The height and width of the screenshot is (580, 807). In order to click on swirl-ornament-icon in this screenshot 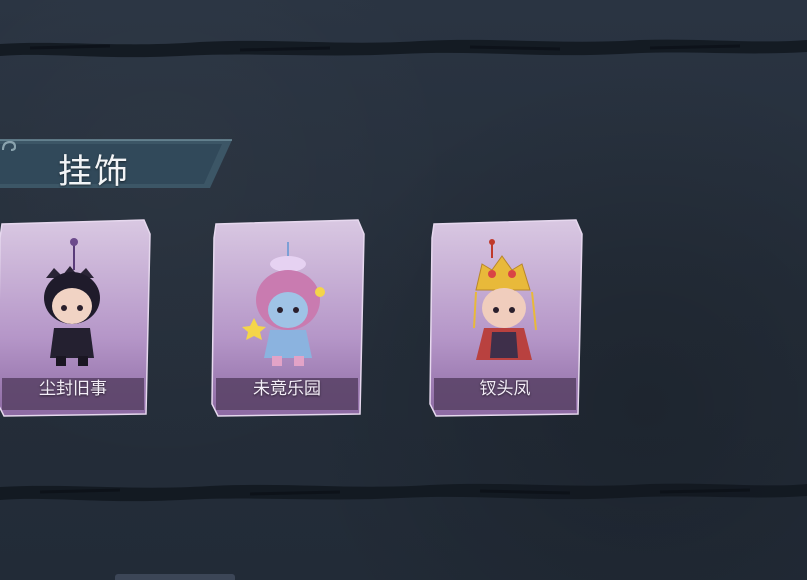, I will do `click(9, 145)`.